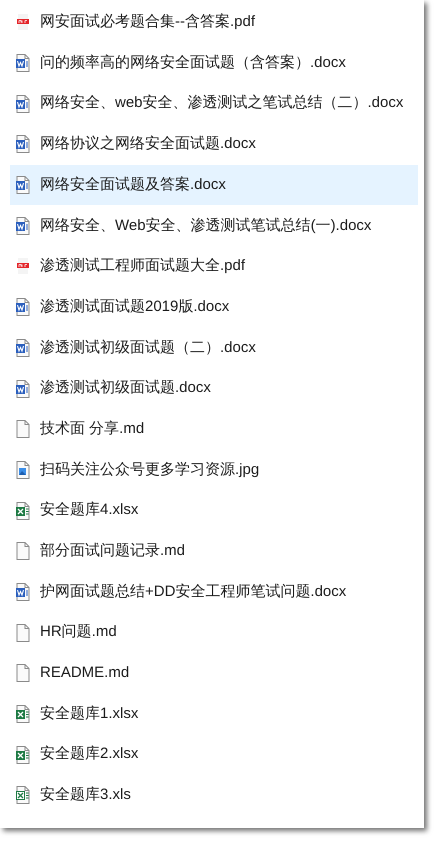 The height and width of the screenshot is (842, 436). Describe the element at coordinates (78, 632) in the screenshot. I see `file-name: HR问题.md` at that location.